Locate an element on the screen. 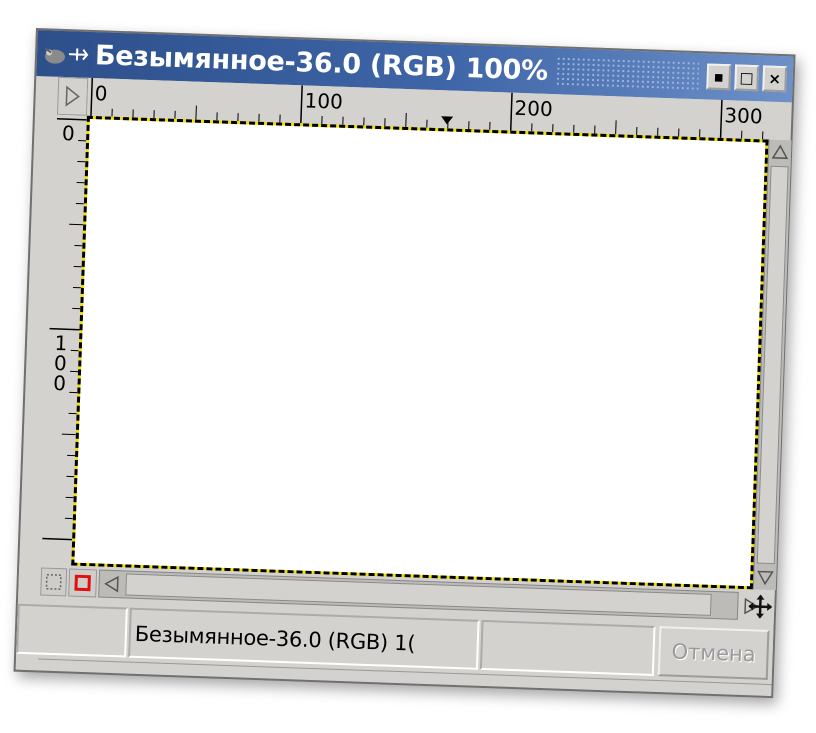  pointer-coordinates-field is located at coordinates (72, 630).